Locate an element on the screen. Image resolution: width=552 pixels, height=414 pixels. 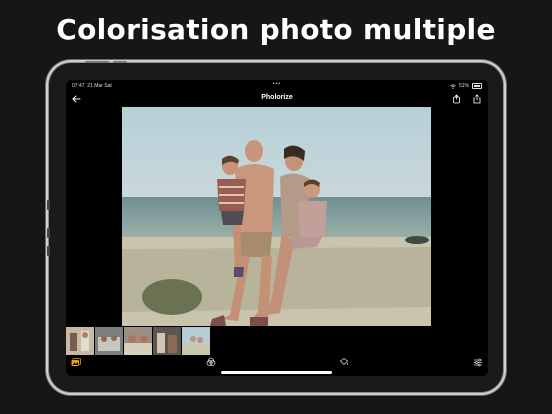
gallery-icon is located at coordinates (76, 362).